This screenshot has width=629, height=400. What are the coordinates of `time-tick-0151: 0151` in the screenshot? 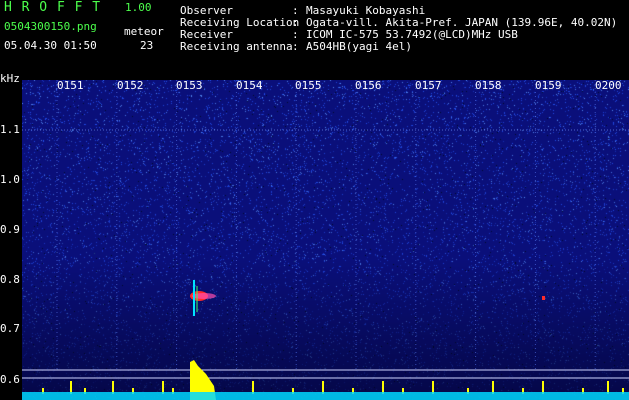 It's located at (70, 85).